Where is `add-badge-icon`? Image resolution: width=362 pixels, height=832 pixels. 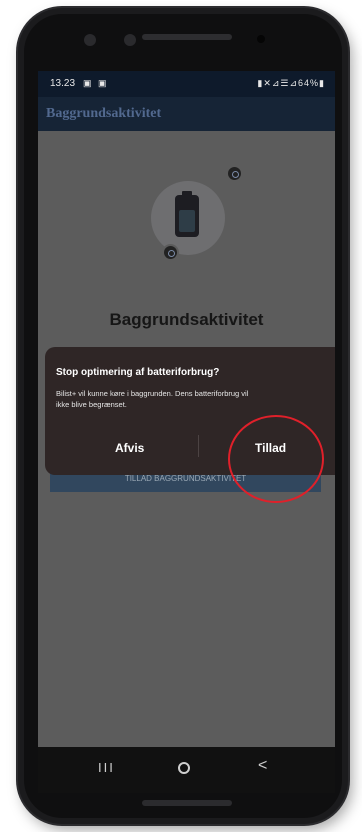
add-badge-icon is located at coordinates (170, 252).